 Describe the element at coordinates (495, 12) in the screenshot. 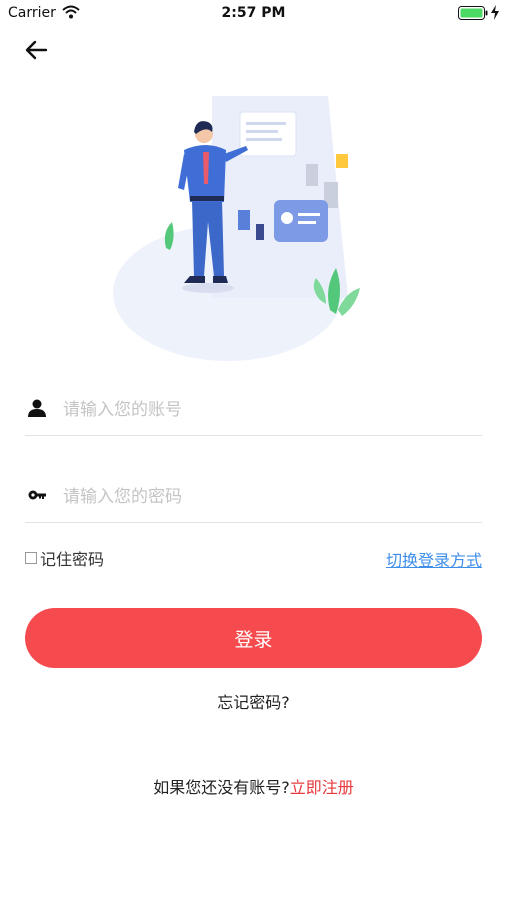

I see `charging-bolt-icon` at that location.